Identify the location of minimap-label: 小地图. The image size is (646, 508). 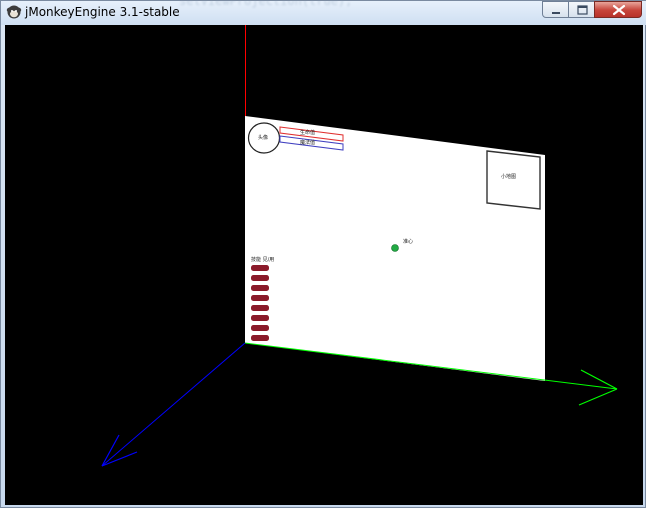
(508, 176).